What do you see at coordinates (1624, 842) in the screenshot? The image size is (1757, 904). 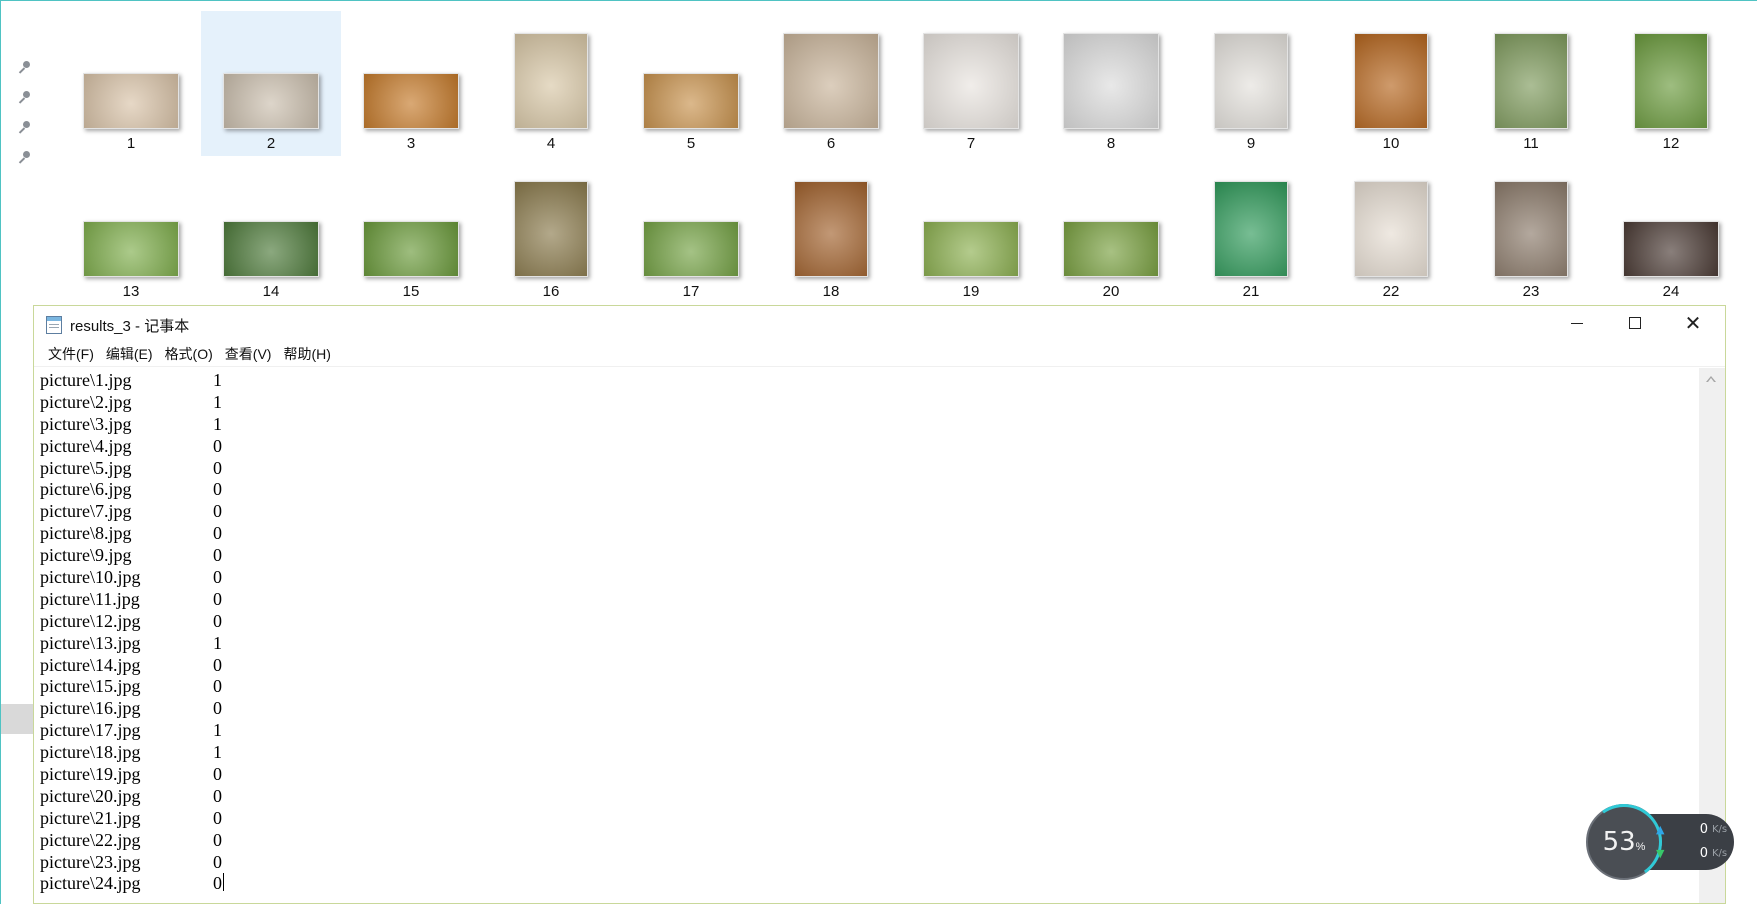 I see `usage-gauge: 53 %` at bounding box center [1624, 842].